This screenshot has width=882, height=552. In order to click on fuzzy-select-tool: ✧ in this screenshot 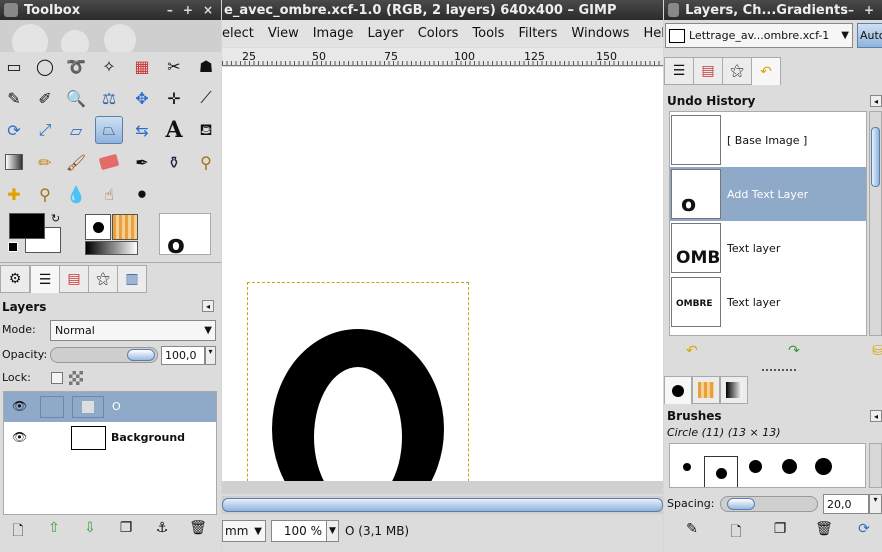, I will do `click(109, 66)`.